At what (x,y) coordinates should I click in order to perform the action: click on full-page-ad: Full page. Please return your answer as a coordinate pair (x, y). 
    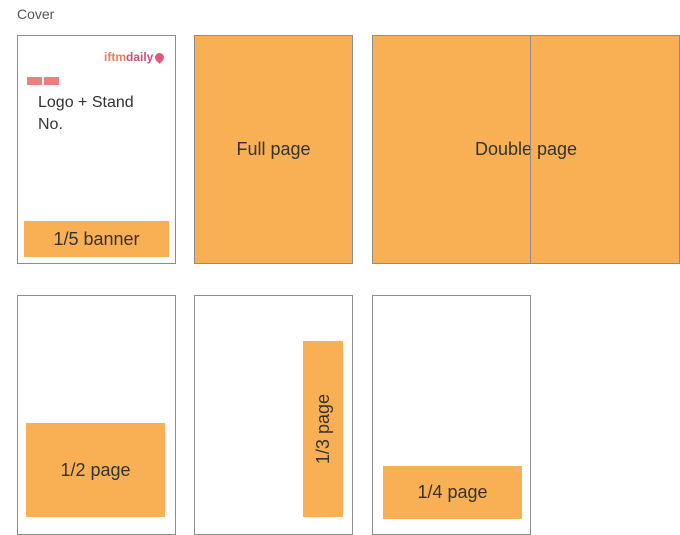
    Looking at the image, I should click on (273, 149).